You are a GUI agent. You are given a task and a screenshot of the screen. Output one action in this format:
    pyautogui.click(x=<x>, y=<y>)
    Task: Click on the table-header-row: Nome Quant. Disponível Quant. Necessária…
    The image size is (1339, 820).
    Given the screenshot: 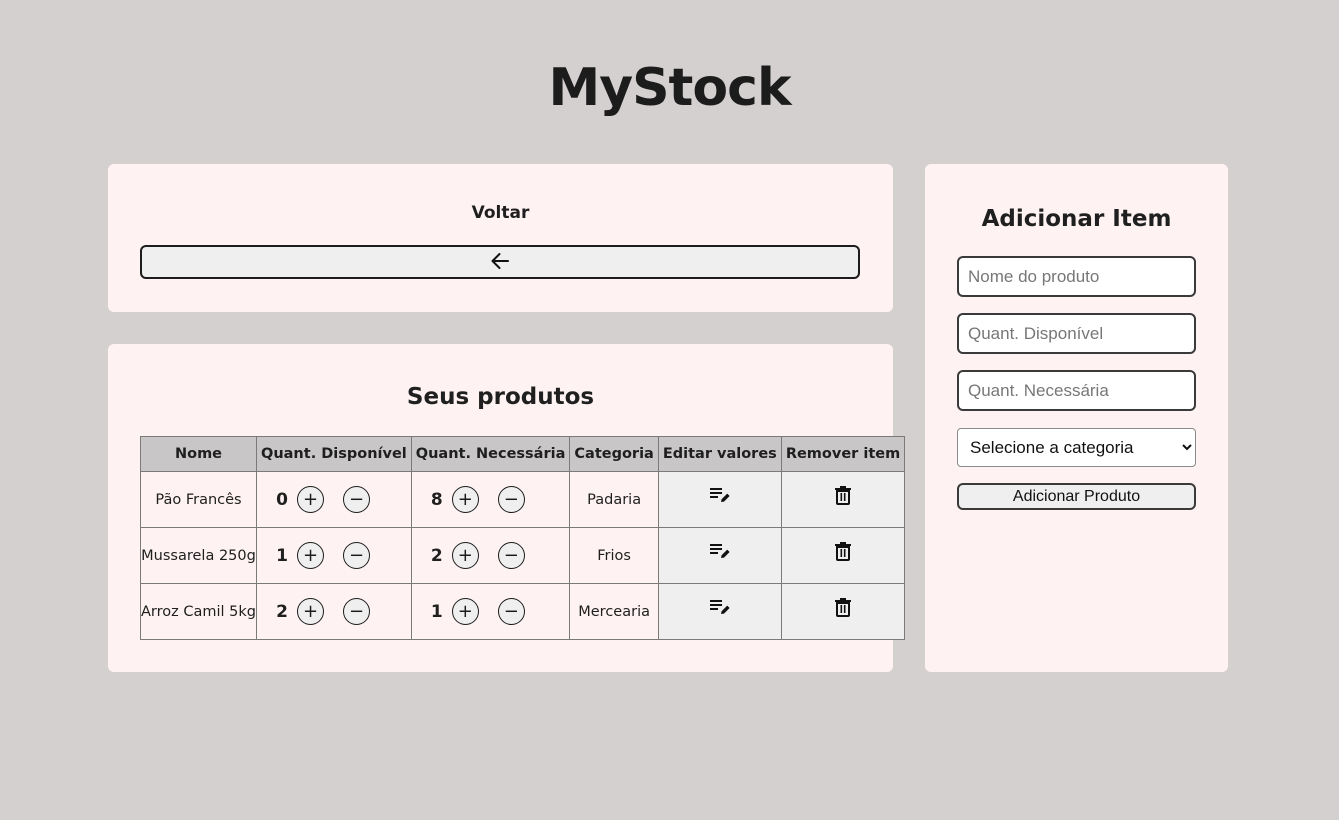 What is the action you would take?
    pyautogui.click(x=523, y=454)
    